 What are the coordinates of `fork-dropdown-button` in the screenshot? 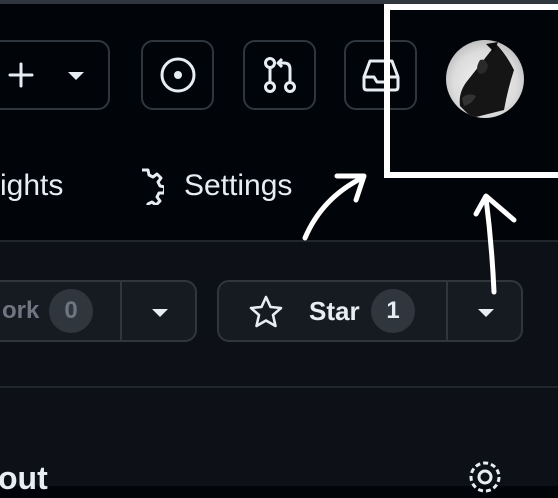 It's located at (158, 311).